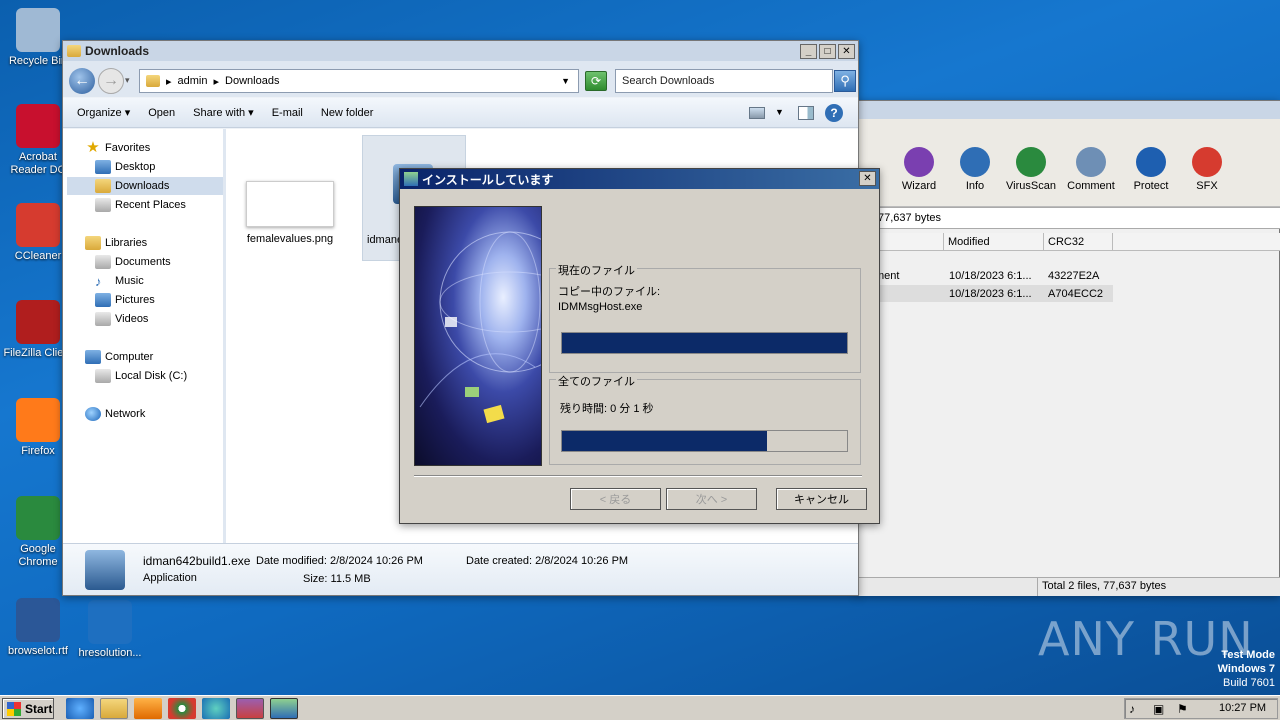 This screenshot has width=1280, height=720. I want to click on refresh-icon: ⟳, so click(596, 81).